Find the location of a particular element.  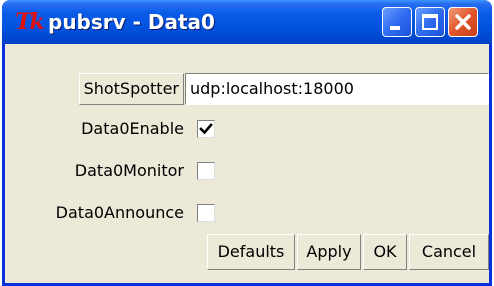

shotspotter-label: ShotSpotter is located at coordinates (131, 89).